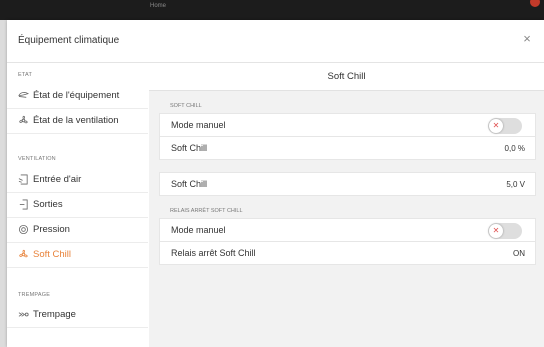  What do you see at coordinates (347, 230) in the screenshot?
I see `row-relais-mode-manuel: Mode manuel ✕` at bounding box center [347, 230].